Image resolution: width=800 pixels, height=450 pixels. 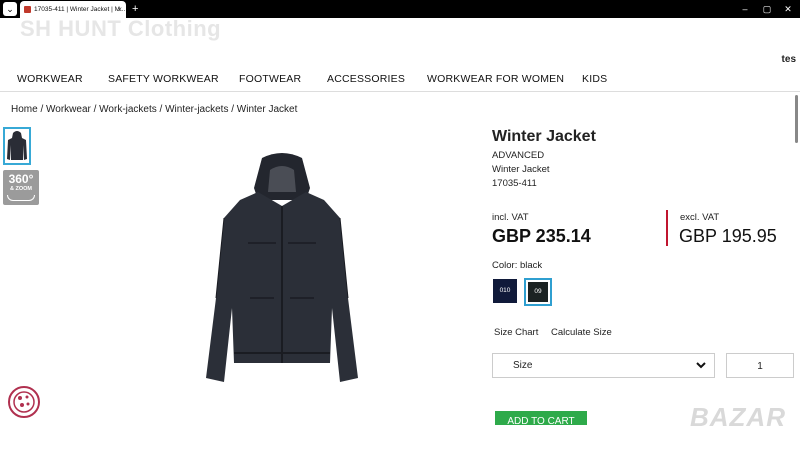 What do you see at coordinates (366, 79) in the screenshot?
I see `nav-item-accessories: ACCESSORIES` at bounding box center [366, 79].